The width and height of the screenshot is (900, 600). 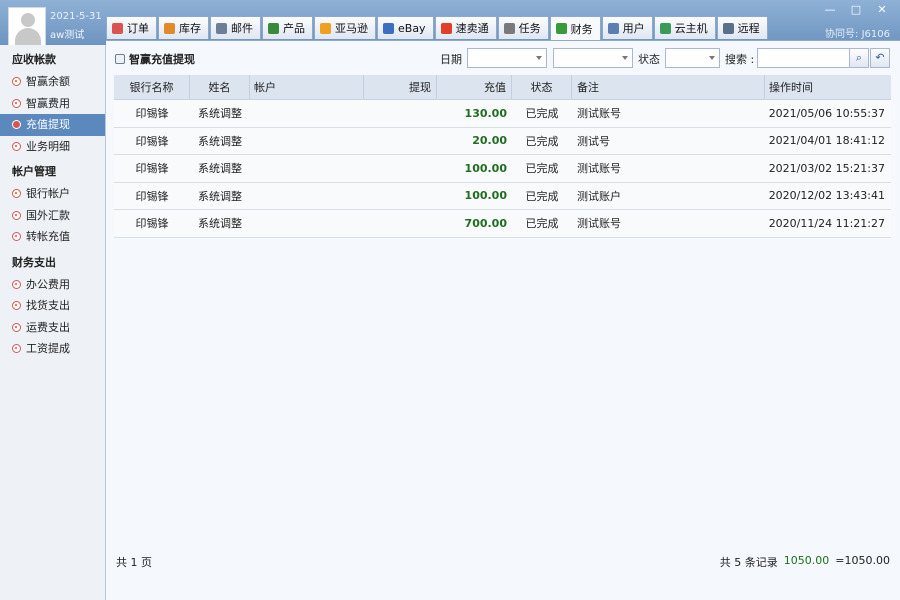 I want to click on back-button: ↶, so click(x=880, y=58).